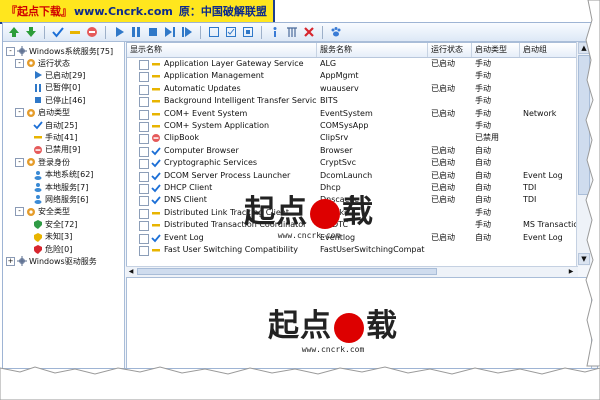 The width and height of the screenshot is (600, 400). What do you see at coordinates (63, 175) in the screenshot?
I see `tree-item: 本地系统[62]` at bounding box center [63, 175].